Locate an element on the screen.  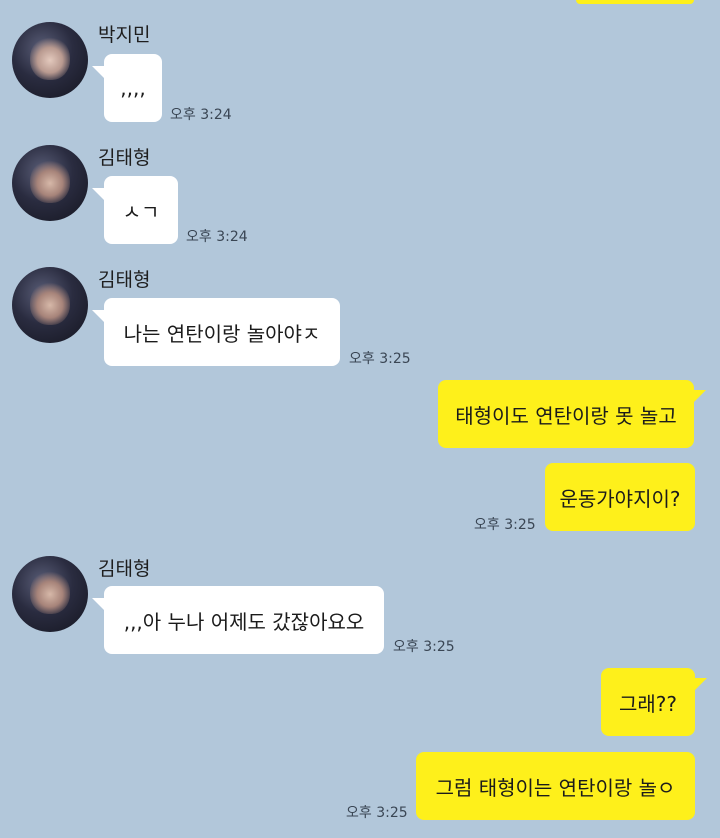
outgoing-message-bubble: 그럼 태형이는 연탄이랑 놀ㅇ is located at coordinates (555, 786).